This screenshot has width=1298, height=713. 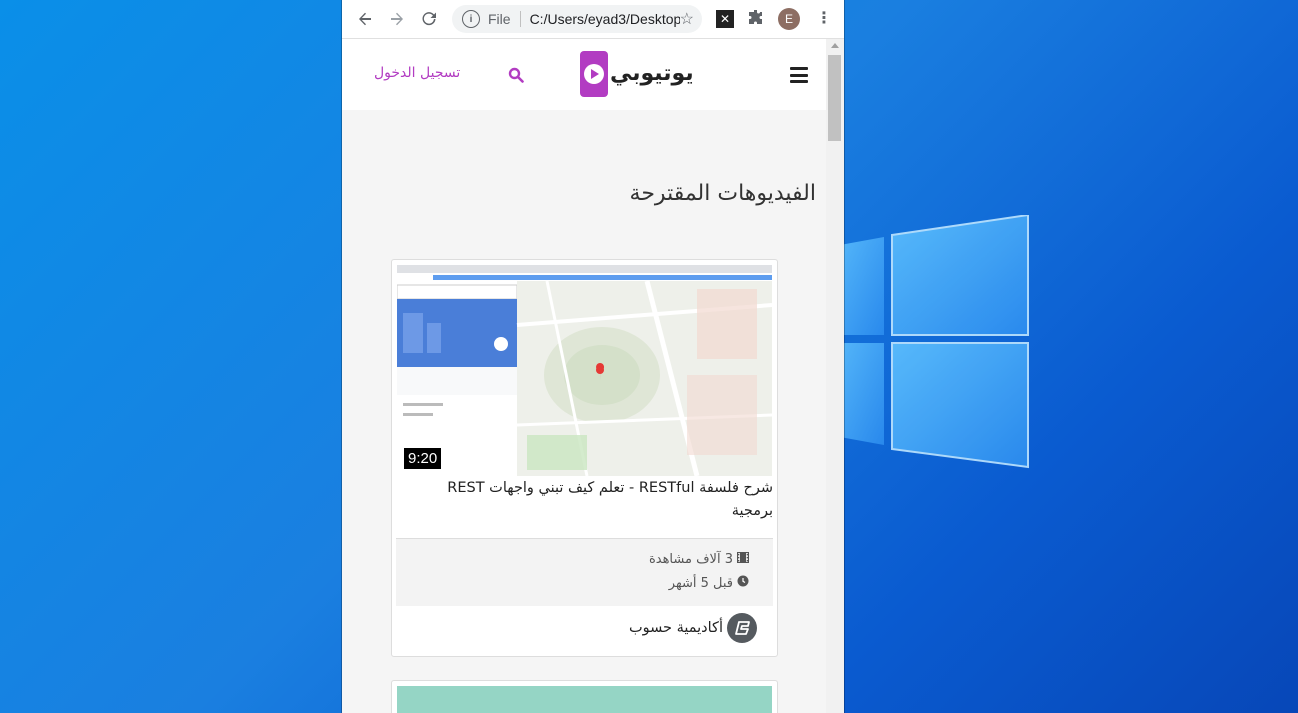 What do you see at coordinates (499, 19) in the screenshot?
I see `url-scheme: File` at bounding box center [499, 19].